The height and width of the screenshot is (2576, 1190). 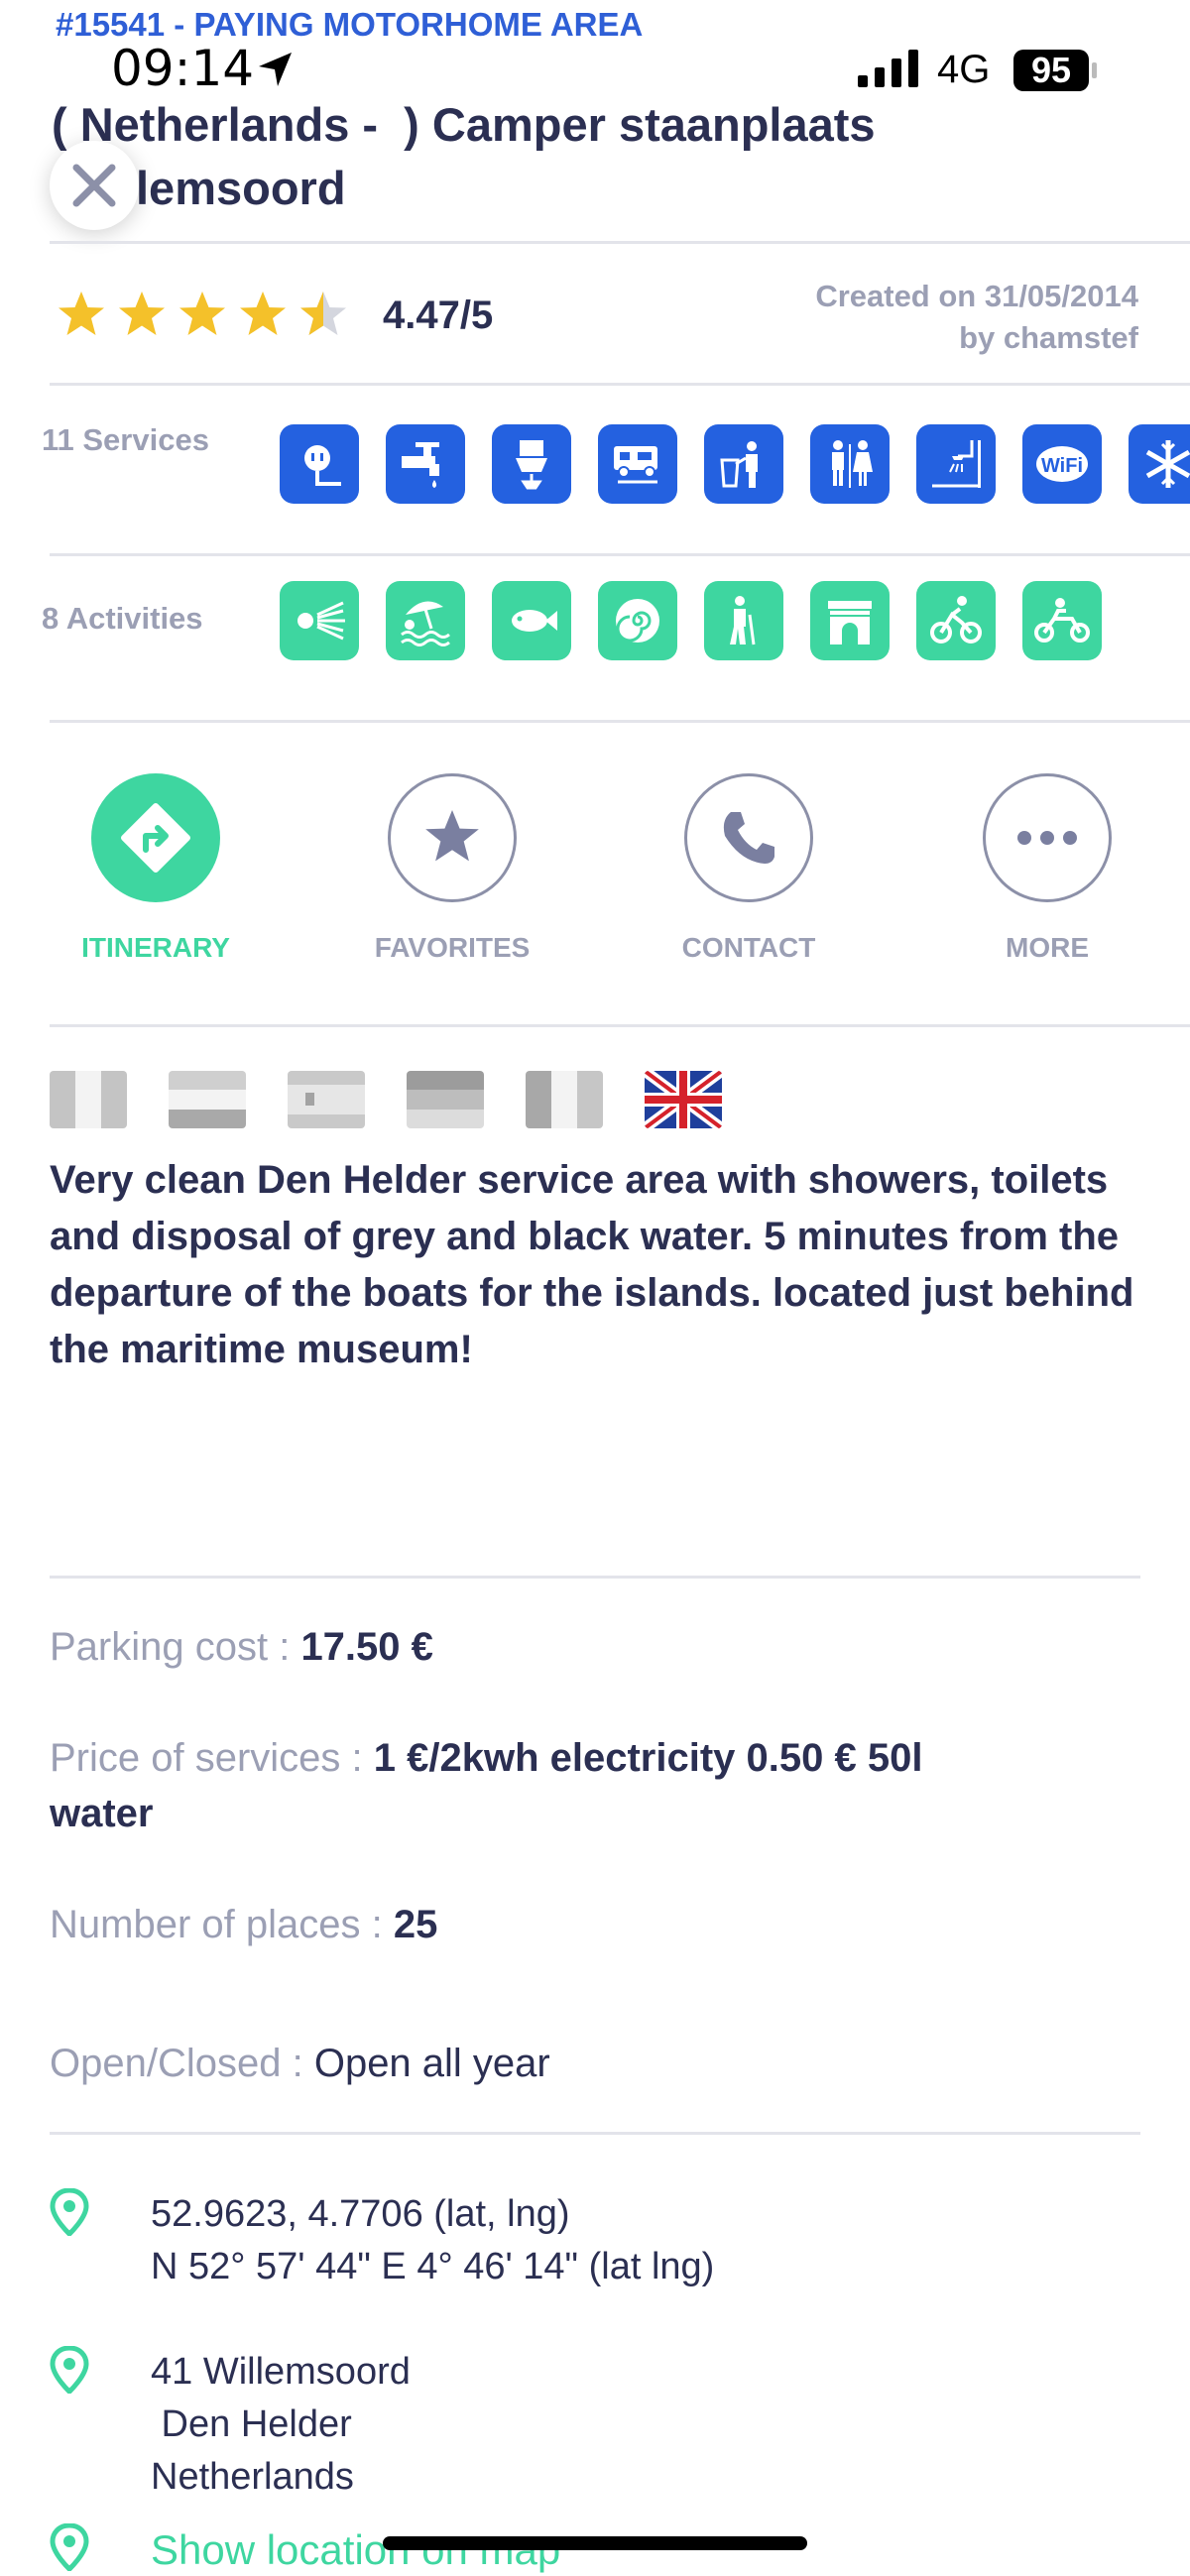 I want to click on signal-icon, so click(x=888, y=68).